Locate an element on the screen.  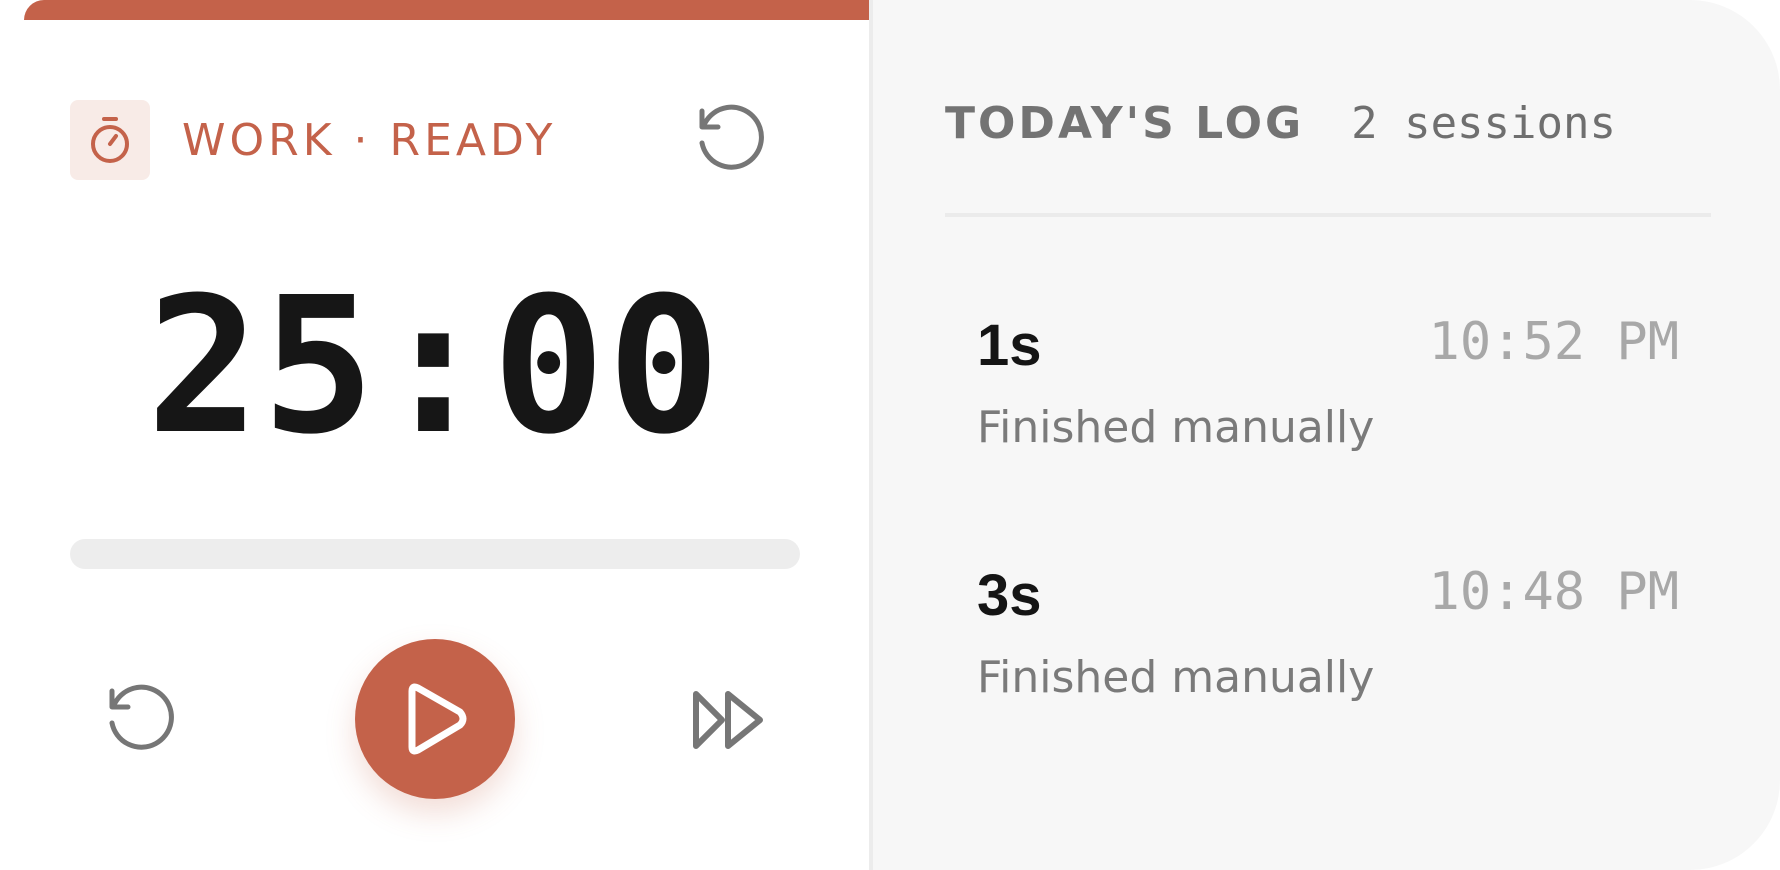
log-item: 1s 10:52 PM Finished manually is located at coordinates (1328, 425).